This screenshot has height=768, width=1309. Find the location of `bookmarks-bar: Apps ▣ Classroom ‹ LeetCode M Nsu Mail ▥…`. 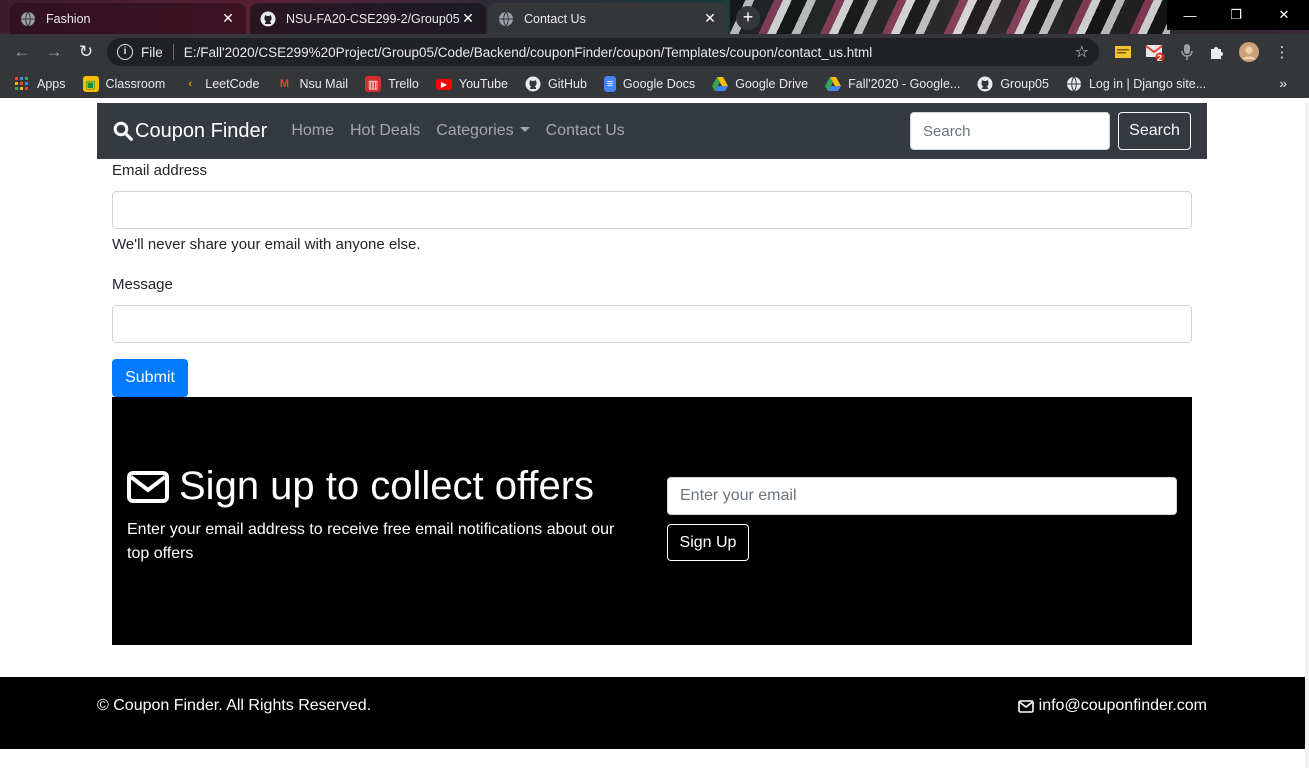

bookmarks-bar: Apps ▣ Classroom ‹ LeetCode M Nsu Mail ▥… is located at coordinates (654, 84).